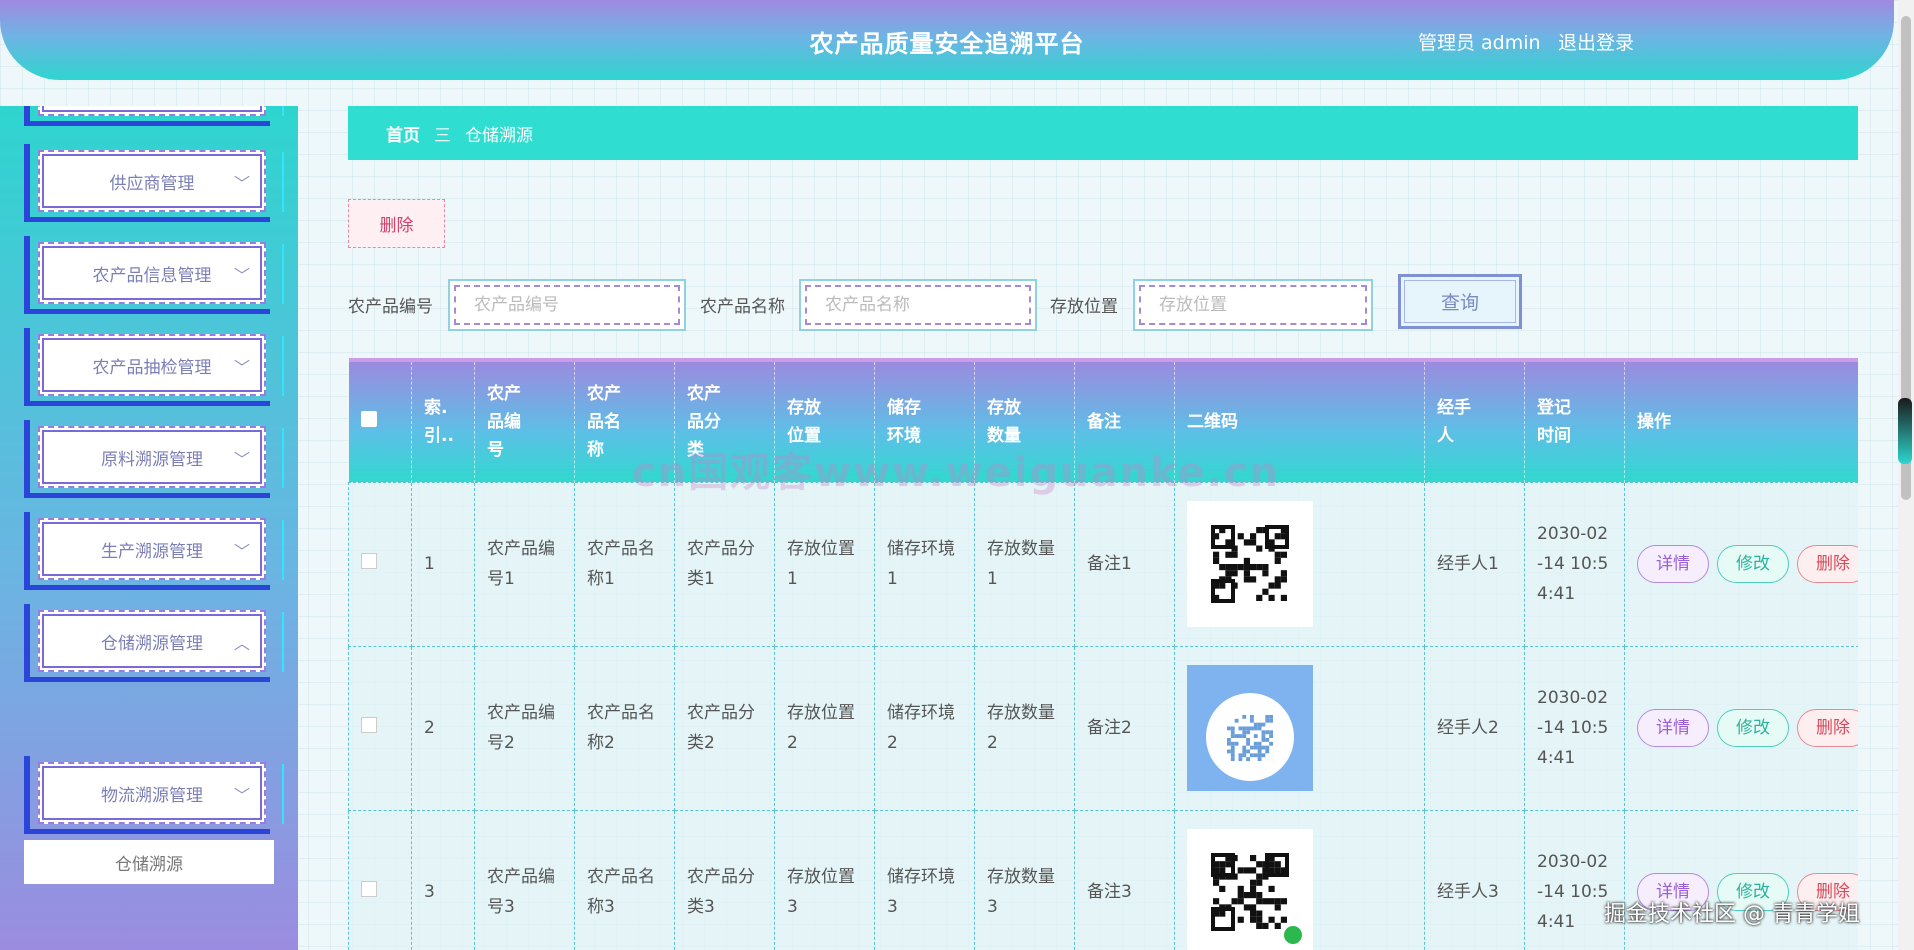 The height and width of the screenshot is (950, 1914). I want to click on column-header: 农产 品编 号, so click(524, 421).